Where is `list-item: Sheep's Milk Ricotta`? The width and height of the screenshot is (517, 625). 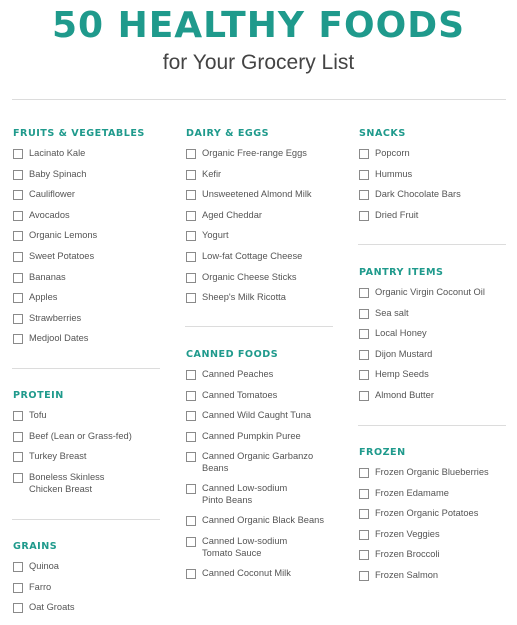 list-item: Sheep's Milk Ricotta is located at coordinates (249, 301).